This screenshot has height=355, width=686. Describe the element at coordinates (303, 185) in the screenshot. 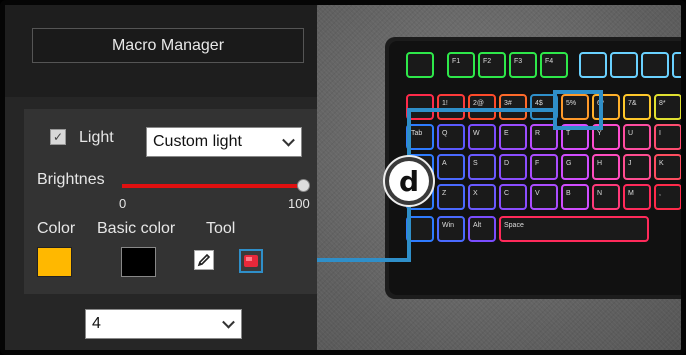

I see `brightness-slider-thumb` at that location.